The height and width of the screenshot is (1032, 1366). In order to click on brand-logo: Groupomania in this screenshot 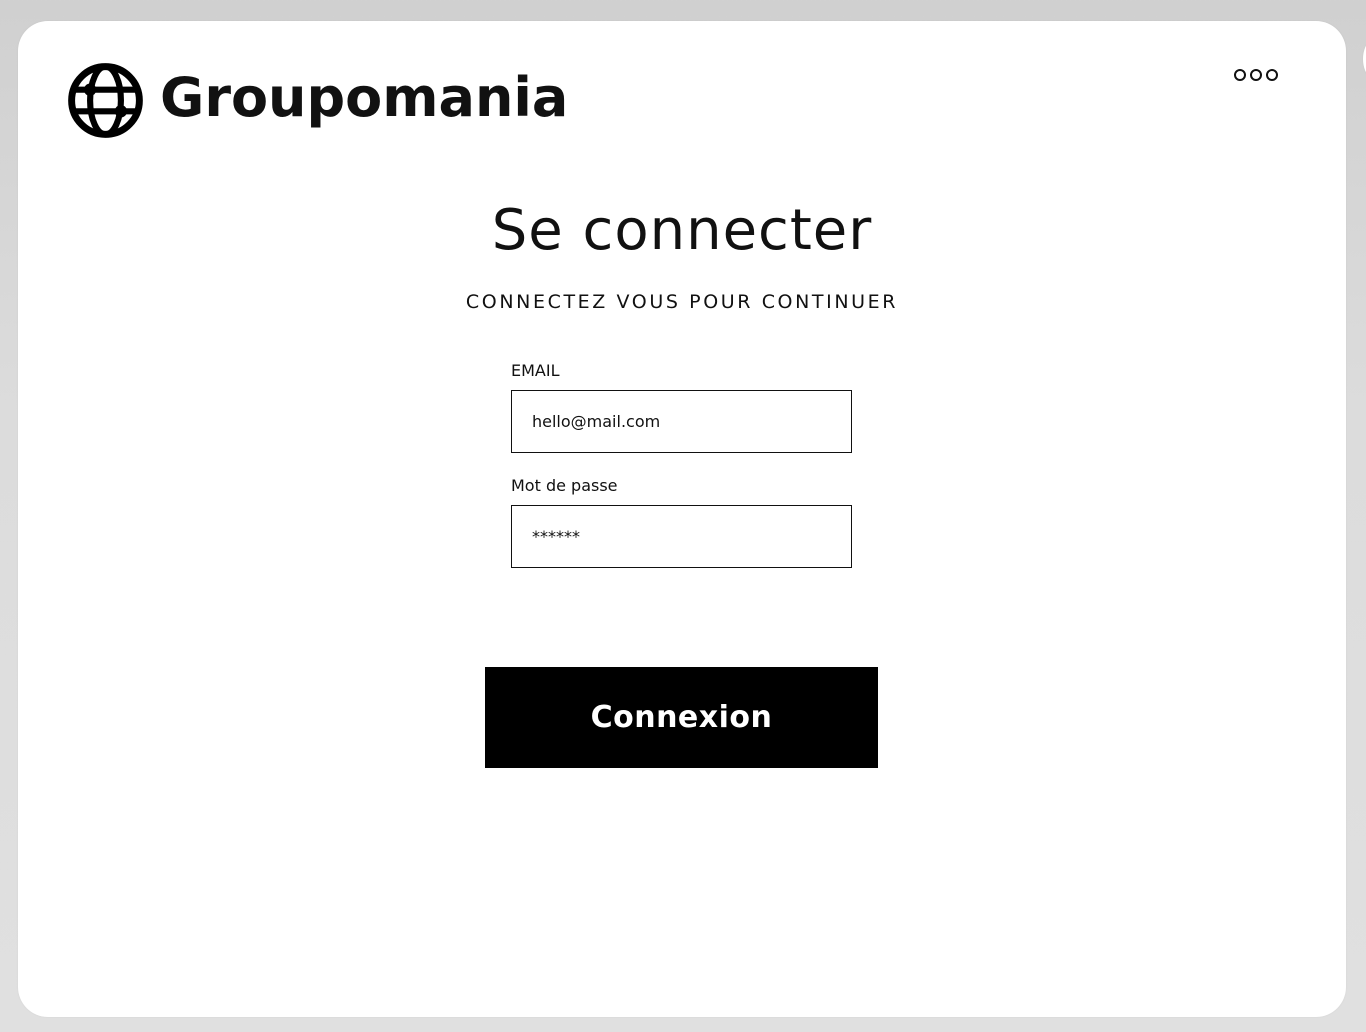, I will do `click(317, 100)`.